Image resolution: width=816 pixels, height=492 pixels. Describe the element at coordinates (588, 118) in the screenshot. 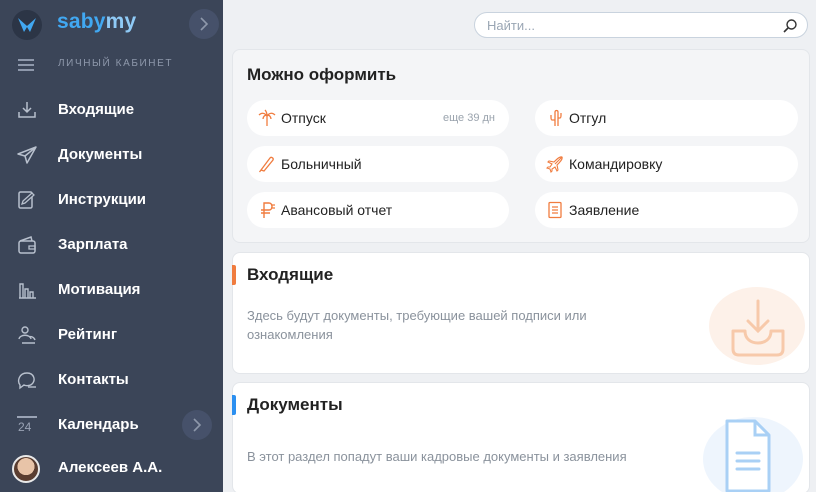

I see `action-label: Отгул` at that location.